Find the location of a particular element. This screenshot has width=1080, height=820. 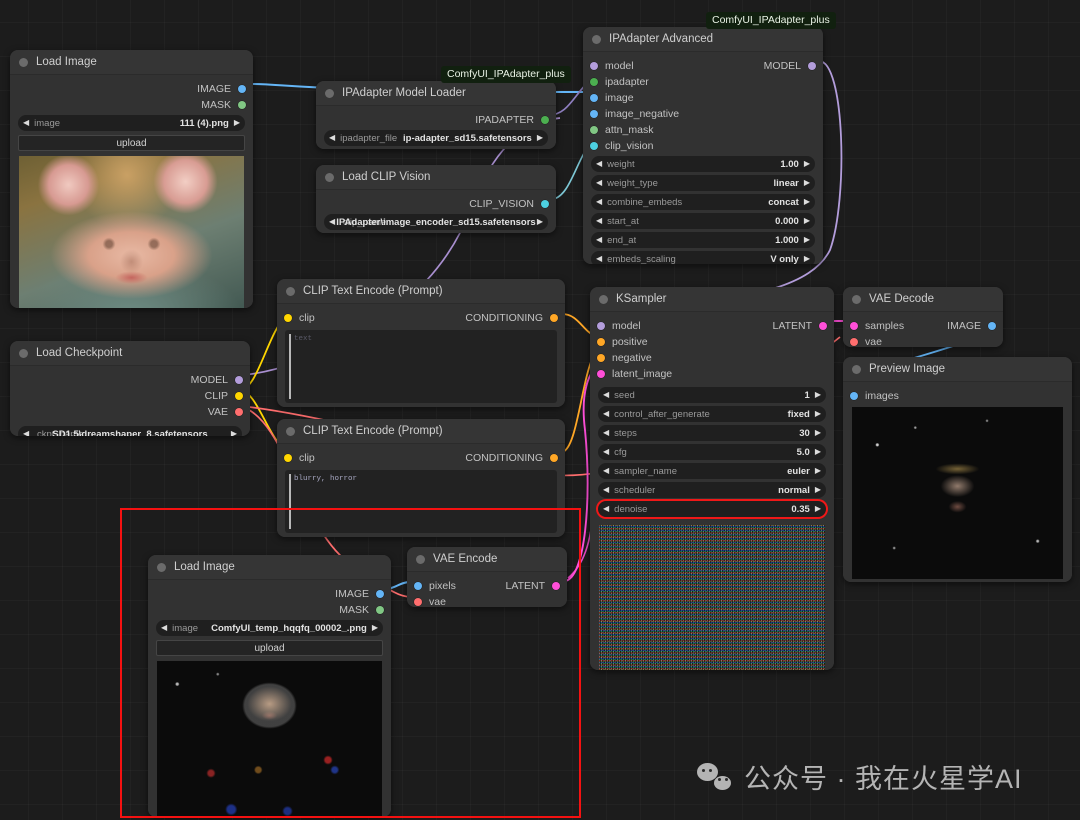

input-slot-vae: vae is located at coordinates (430, 600).